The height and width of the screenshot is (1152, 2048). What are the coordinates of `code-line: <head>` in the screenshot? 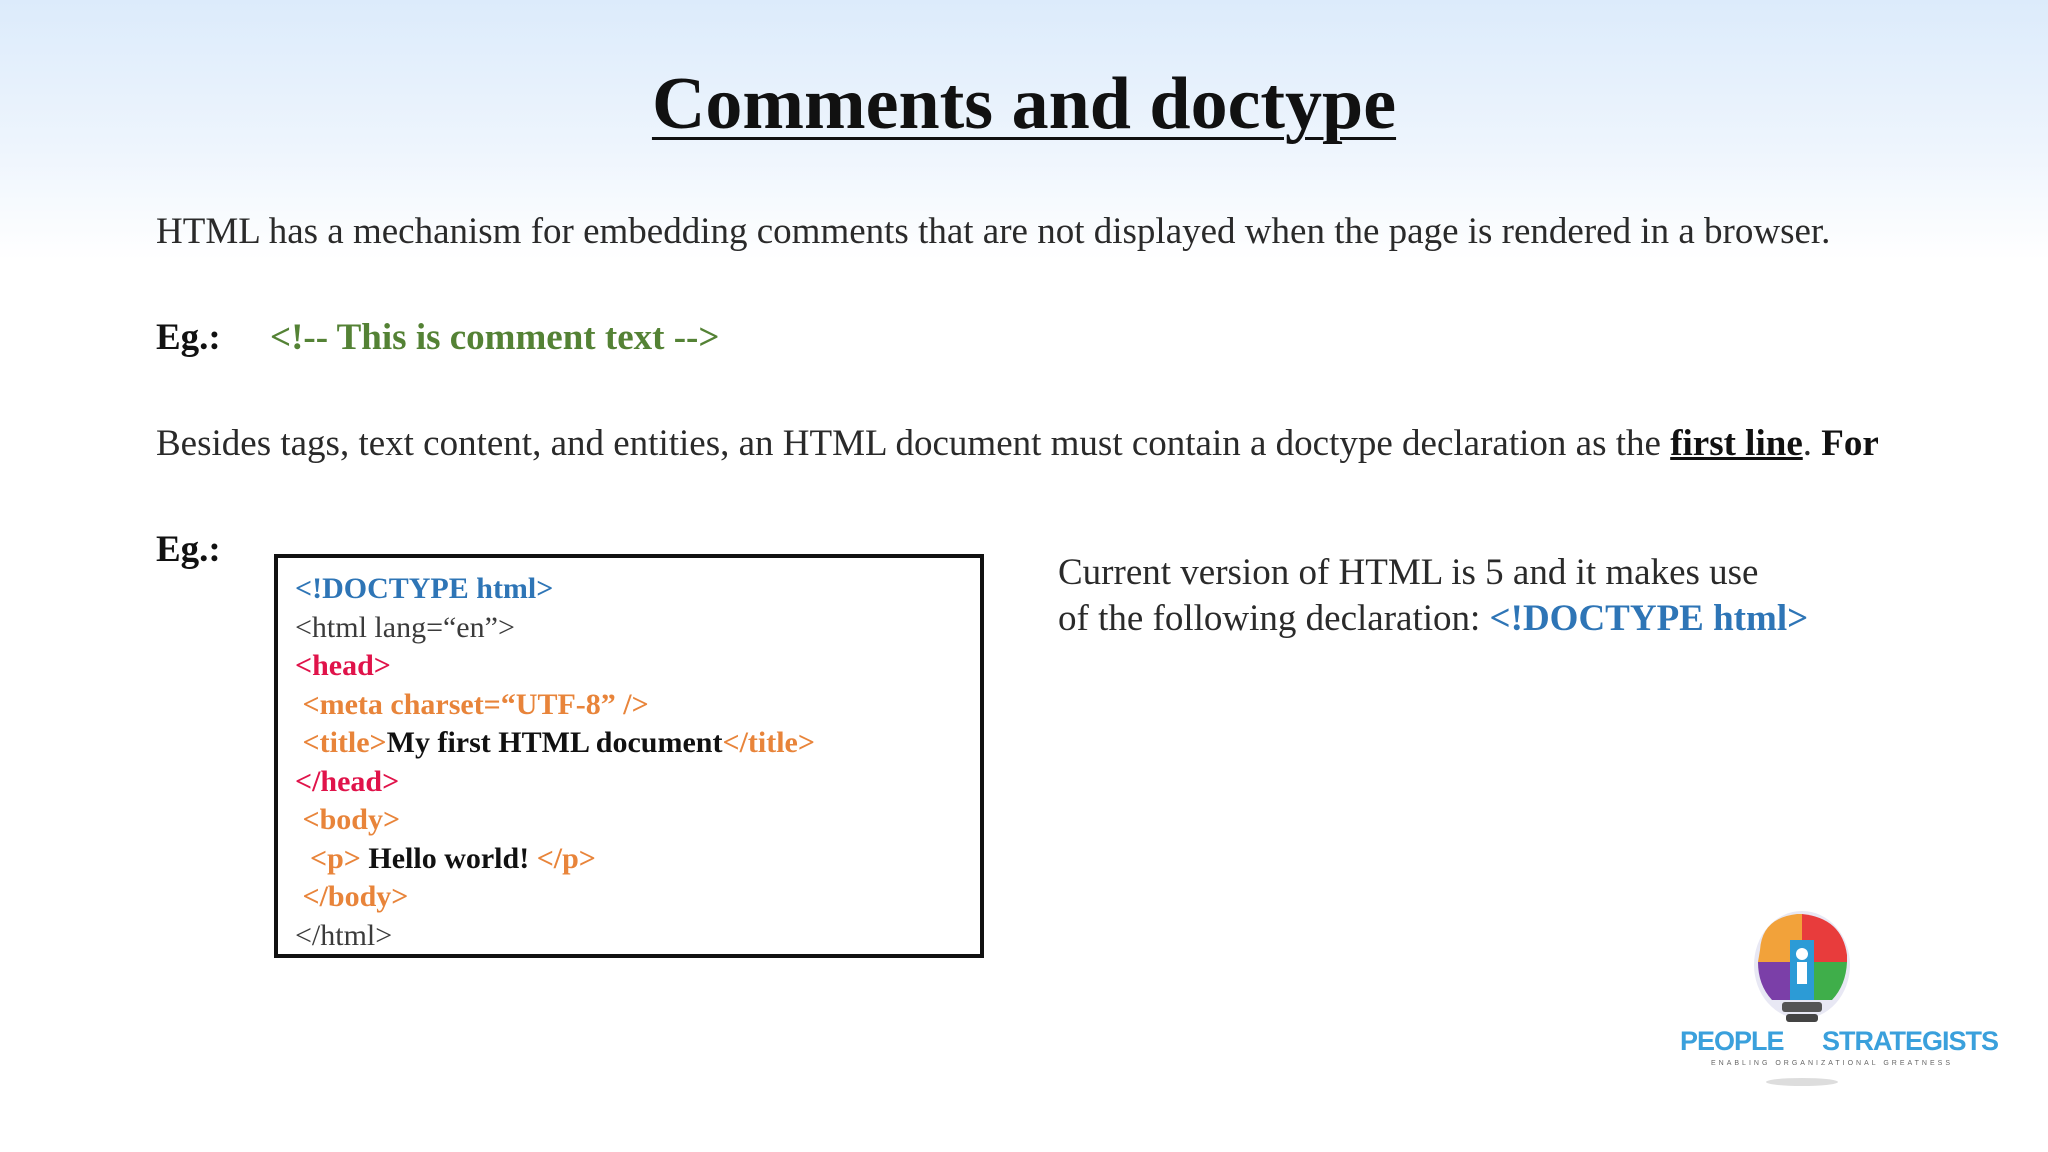 It's located at (637, 666).